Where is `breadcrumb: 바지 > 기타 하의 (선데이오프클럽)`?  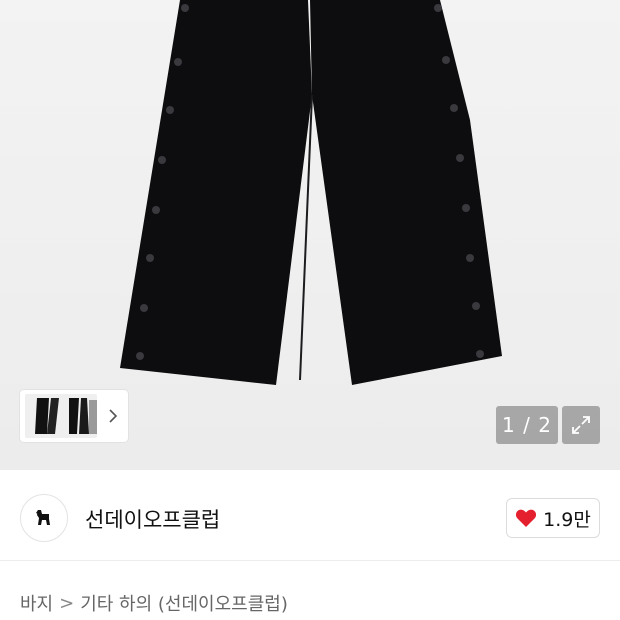
breadcrumb: 바지 > 기타 하의 (선데이오프클럽) is located at coordinates (154, 603).